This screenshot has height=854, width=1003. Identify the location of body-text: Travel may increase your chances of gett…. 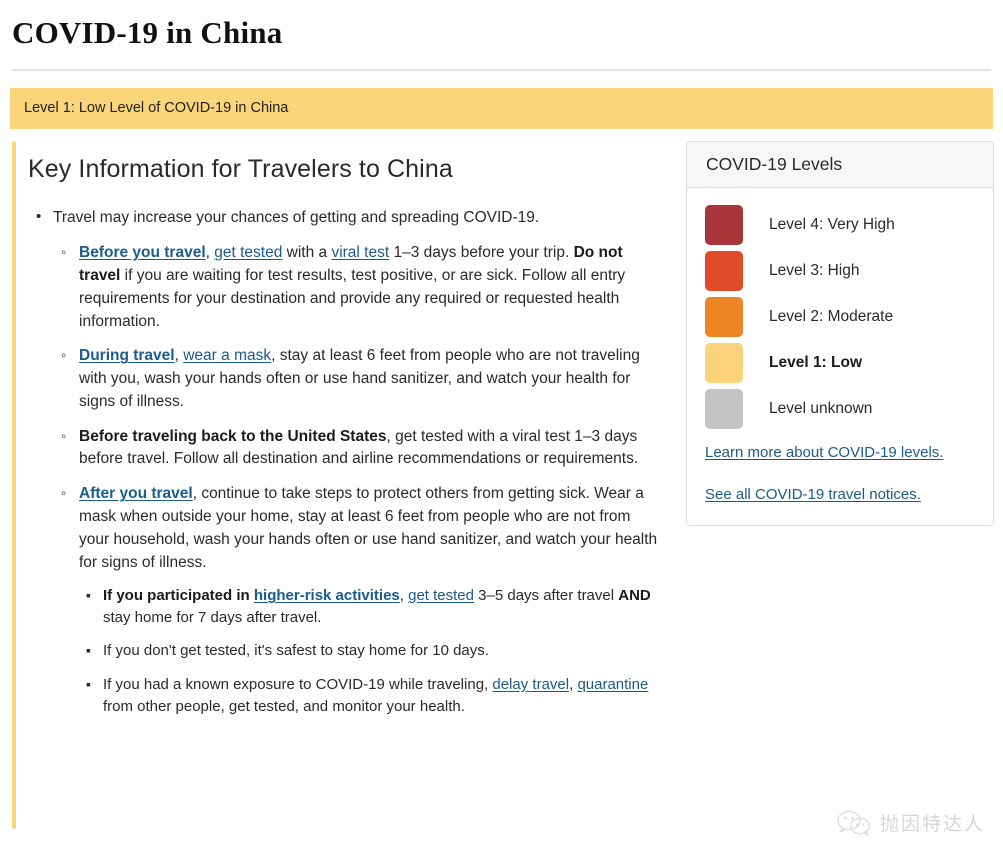
(296, 218).